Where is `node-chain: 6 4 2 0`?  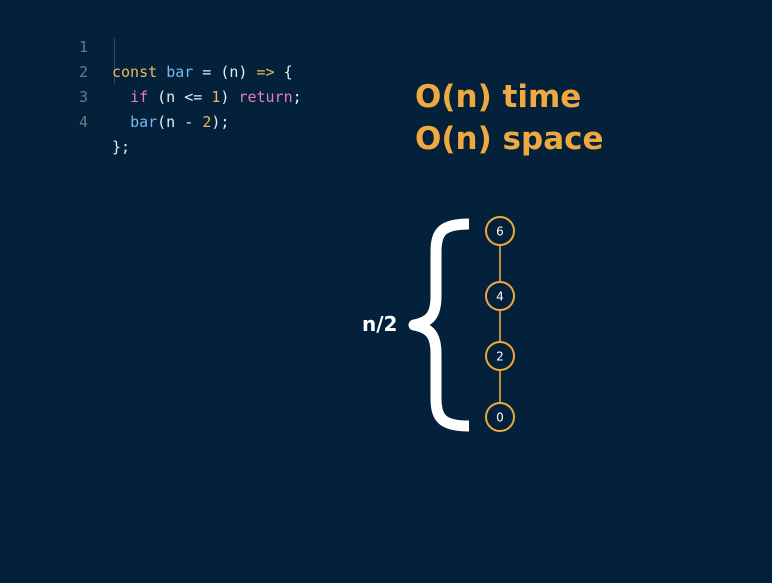 node-chain: 6 4 2 0 is located at coordinates (500, 324).